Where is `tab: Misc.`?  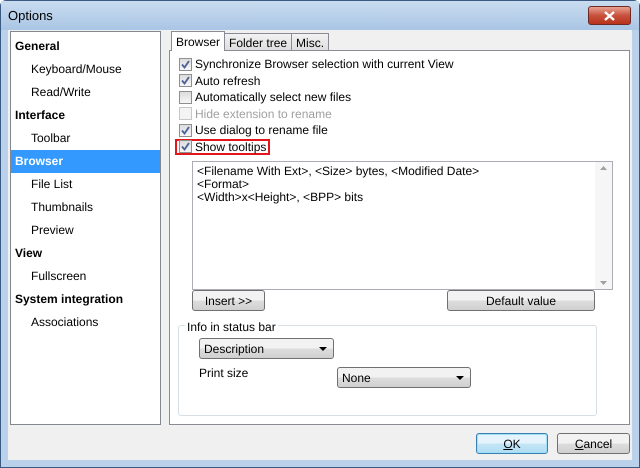
tab: Misc. is located at coordinates (310, 42).